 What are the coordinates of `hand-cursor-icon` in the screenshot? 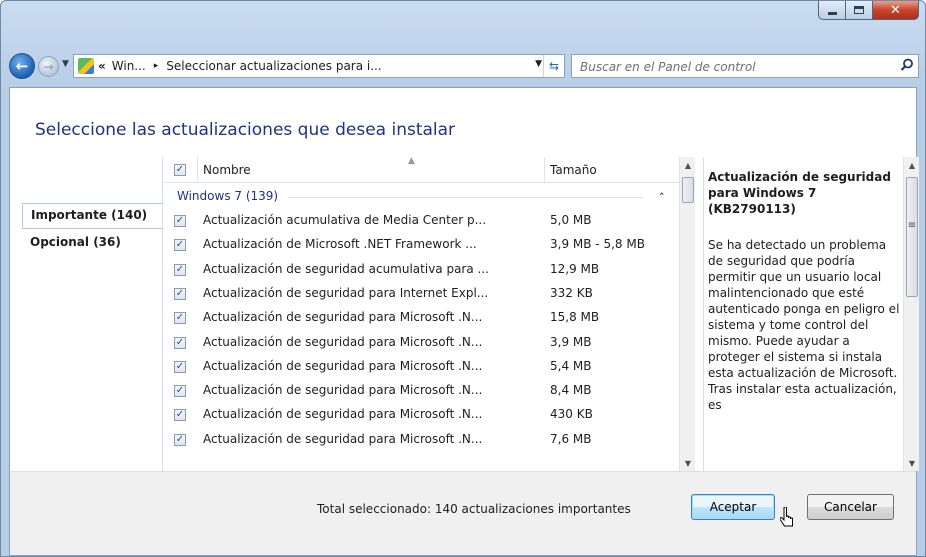 It's located at (786, 517).